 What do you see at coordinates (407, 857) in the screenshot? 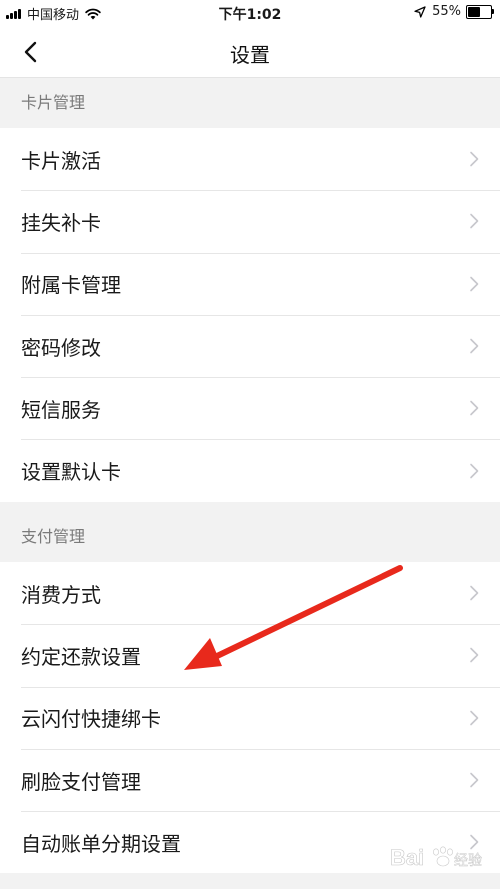
I see `svg-text: Bai` at bounding box center [407, 857].